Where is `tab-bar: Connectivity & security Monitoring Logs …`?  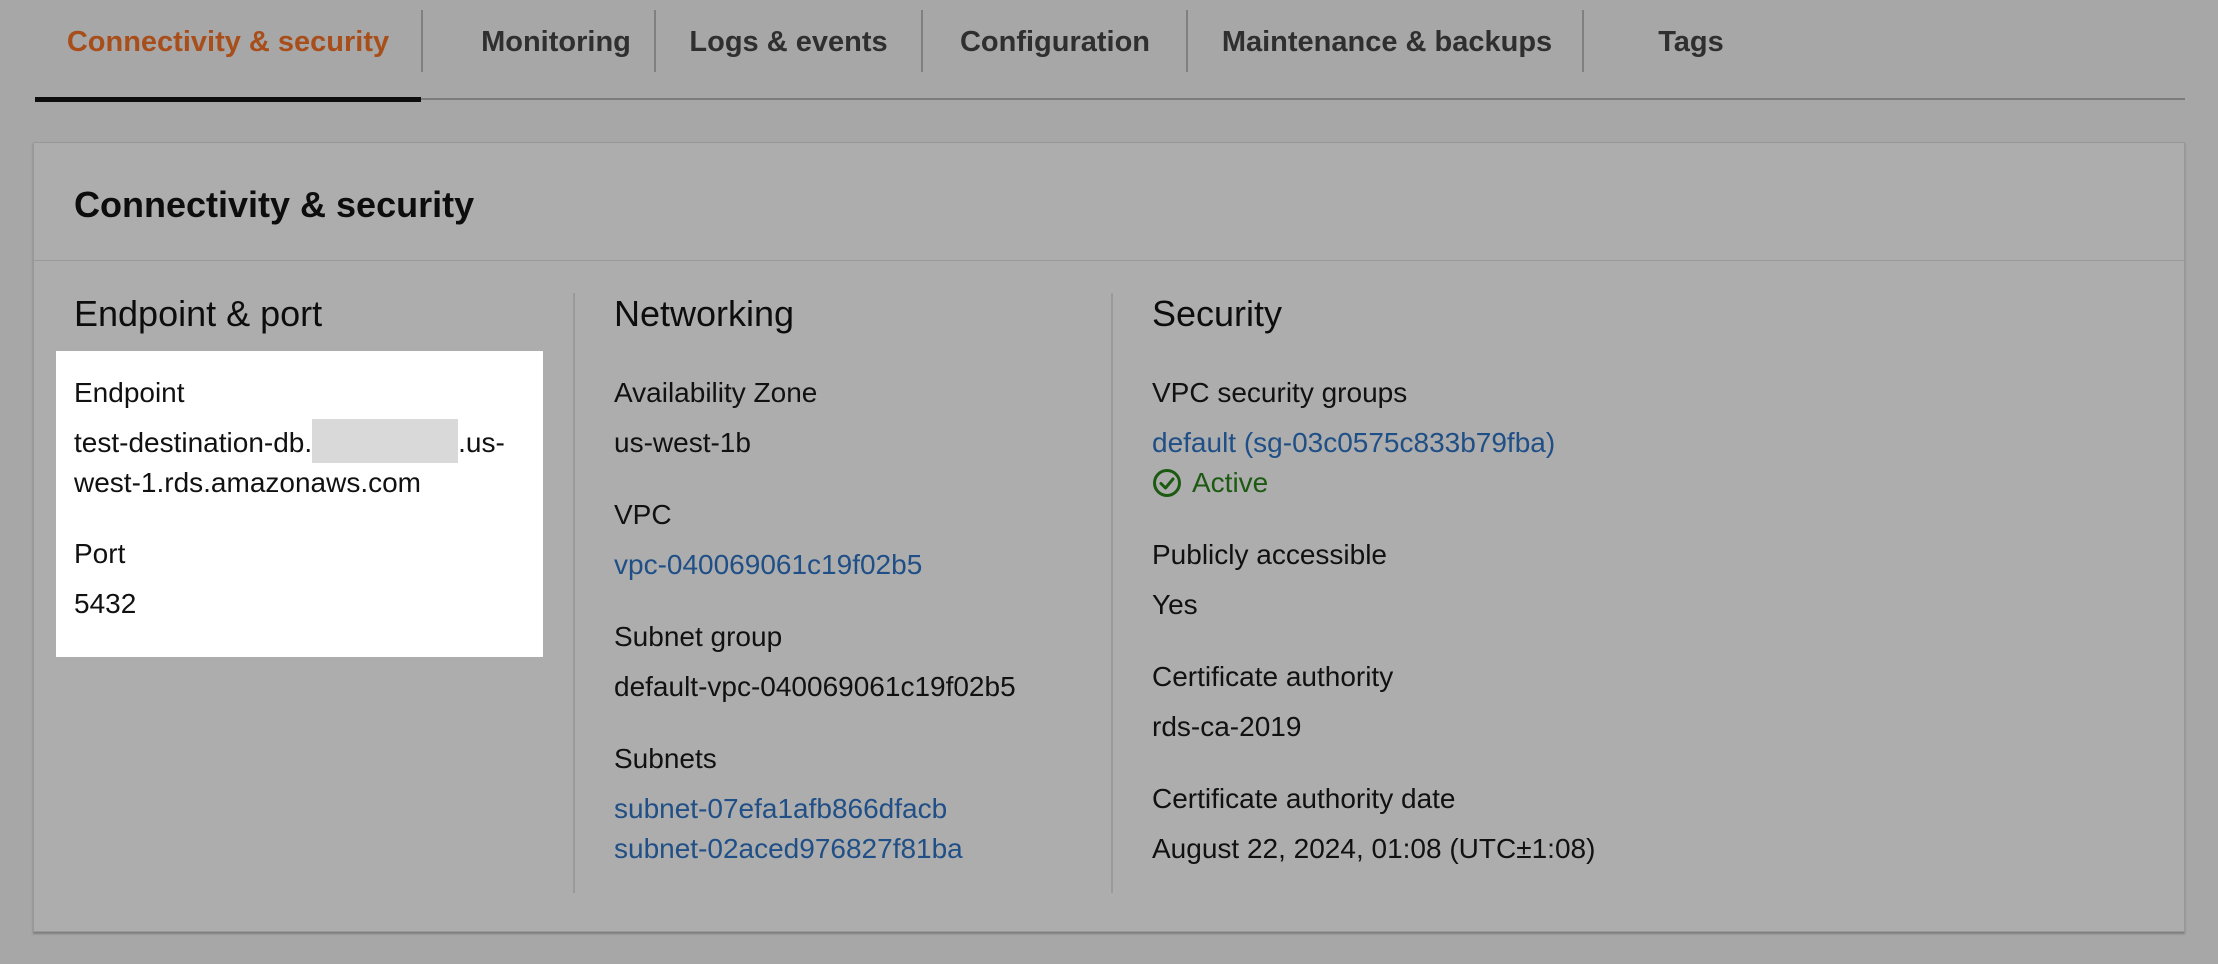
tab-bar: Connectivity & security Monitoring Logs … is located at coordinates (1110, 51).